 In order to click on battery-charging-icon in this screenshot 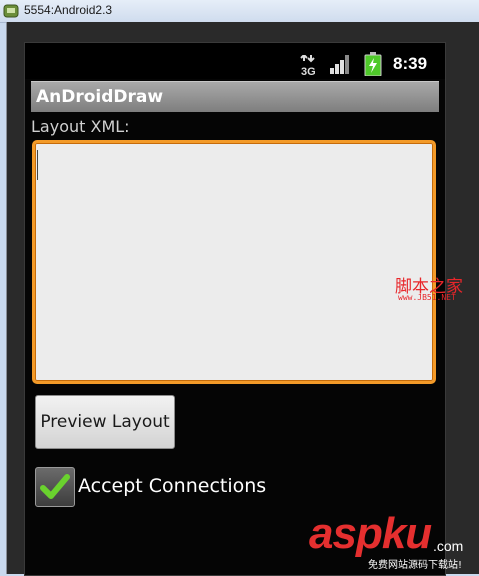, I will do `click(373, 64)`.